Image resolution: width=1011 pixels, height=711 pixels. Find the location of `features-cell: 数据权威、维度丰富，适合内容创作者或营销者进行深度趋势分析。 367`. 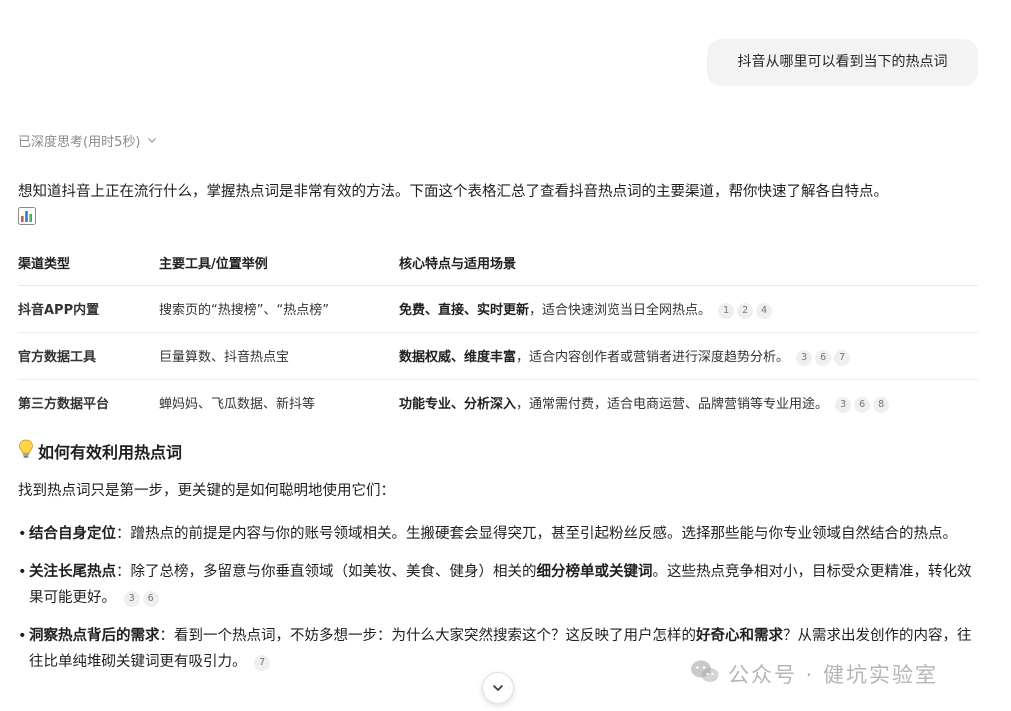

features-cell: 数据权威、维度丰富，适合内容创作者或营销者进行深度趋势分析。 367 is located at coordinates (688, 356).